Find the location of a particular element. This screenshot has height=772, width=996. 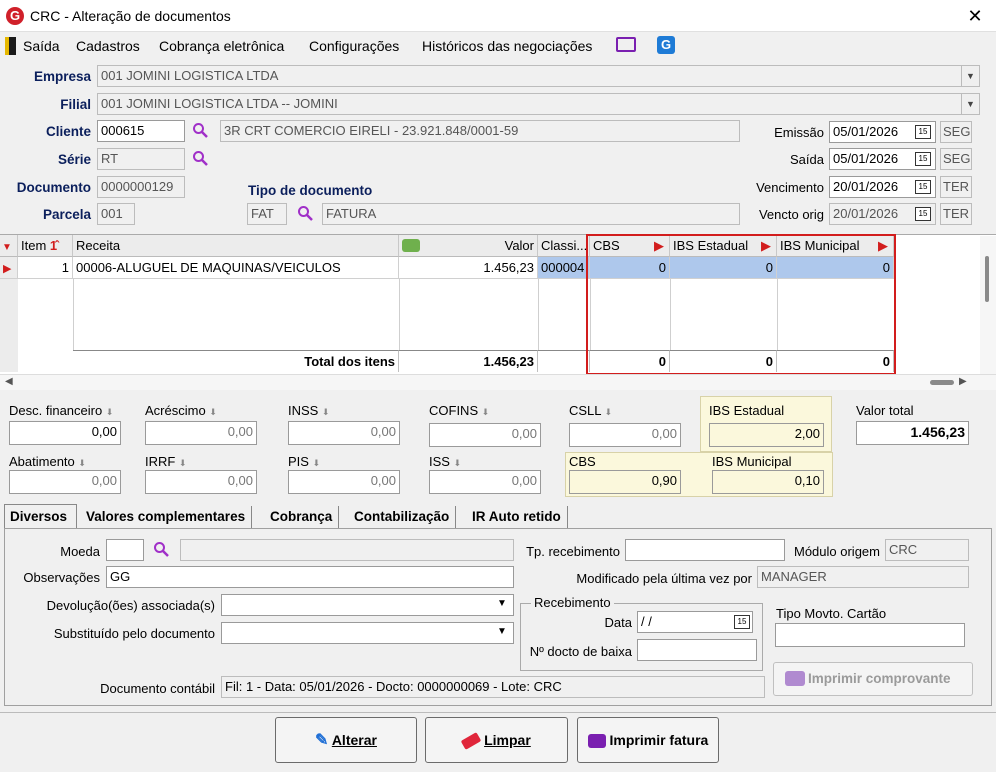

csll-input: 0,00 is located at coordinates (625, 435).